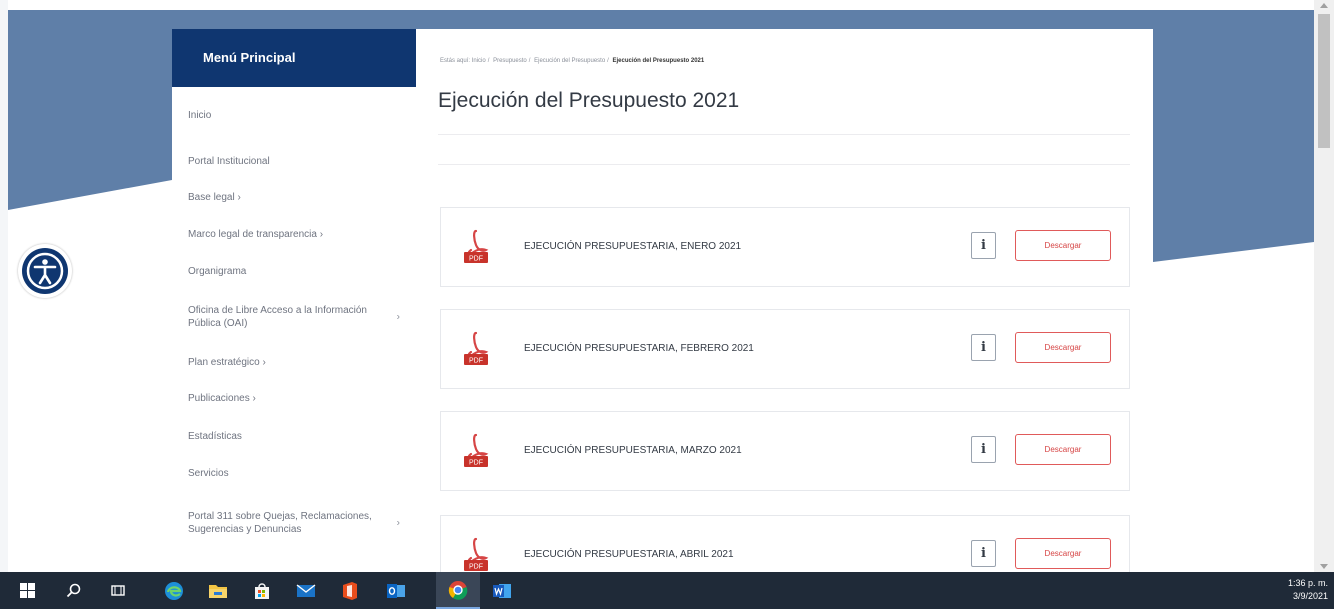 The width and height of the screenshot is (1334, 609). What do you see at coordinates (294, 398) in the screenshot?
I see `menu-item-publicaciones: Publicaciones ›` at bounding box center [294, 398].